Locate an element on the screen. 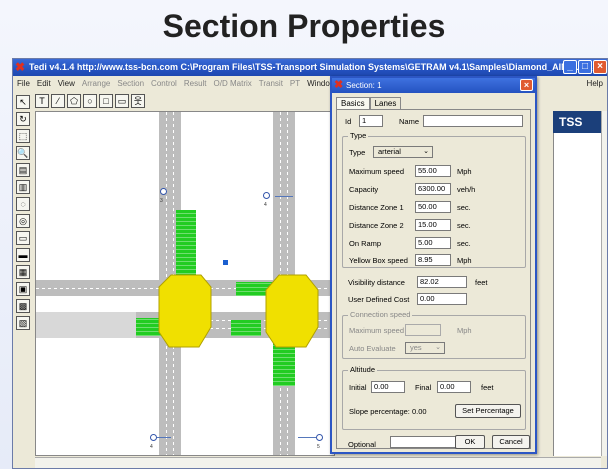  dialog-titlebar: ✖ Section: 1 × is located at coordinates (433, 85).